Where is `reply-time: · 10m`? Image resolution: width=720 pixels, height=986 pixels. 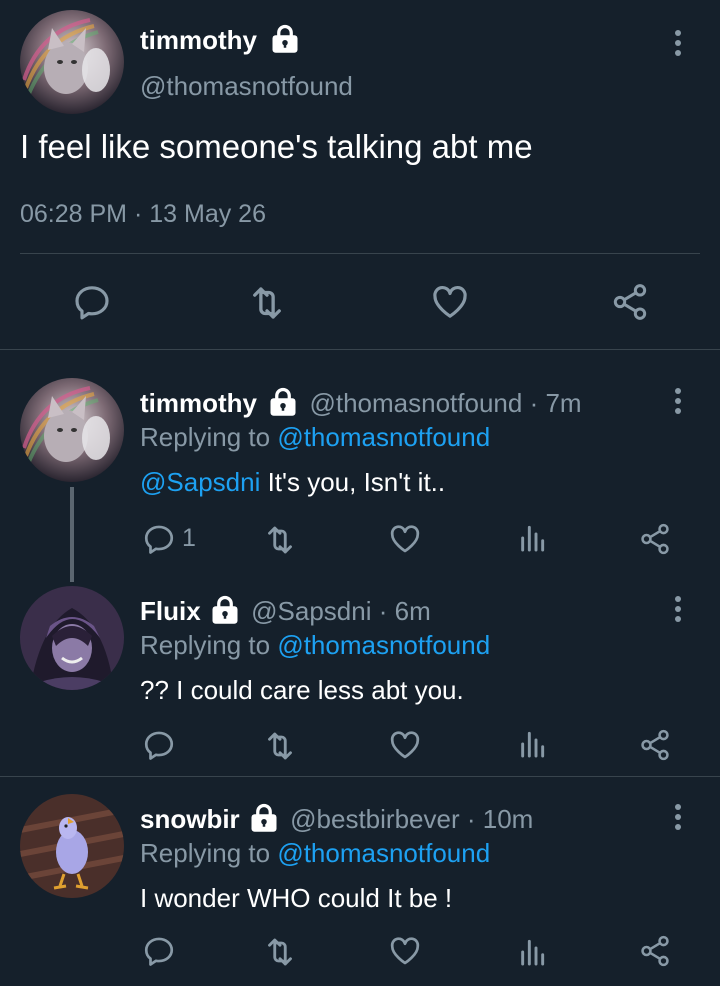 reply-time: · 10m is located at coordinates (500, 819).